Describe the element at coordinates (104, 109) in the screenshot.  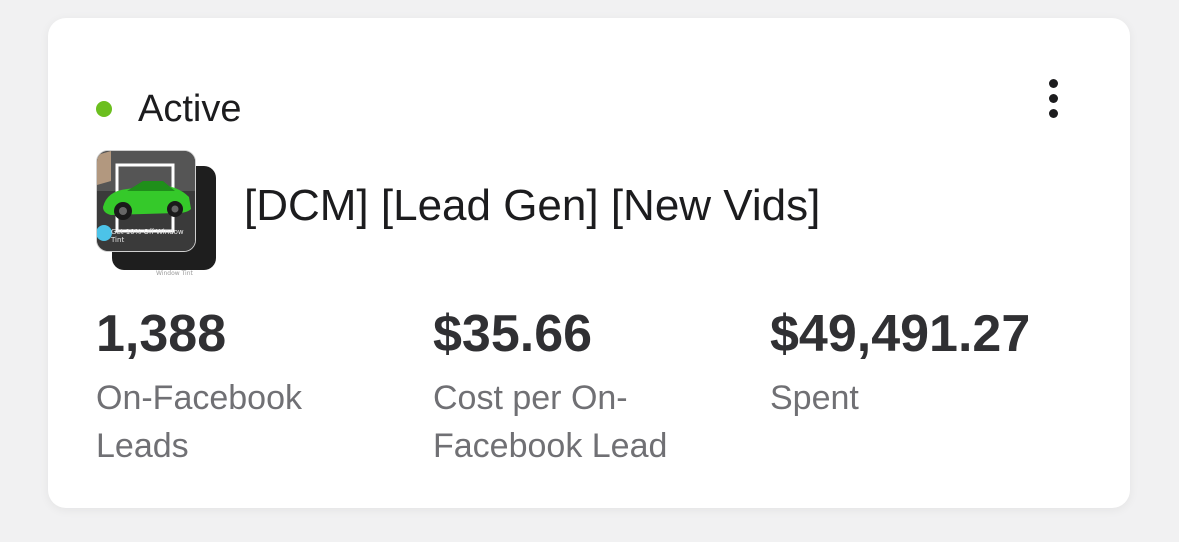
I see `status-indicator-dot` at that location.